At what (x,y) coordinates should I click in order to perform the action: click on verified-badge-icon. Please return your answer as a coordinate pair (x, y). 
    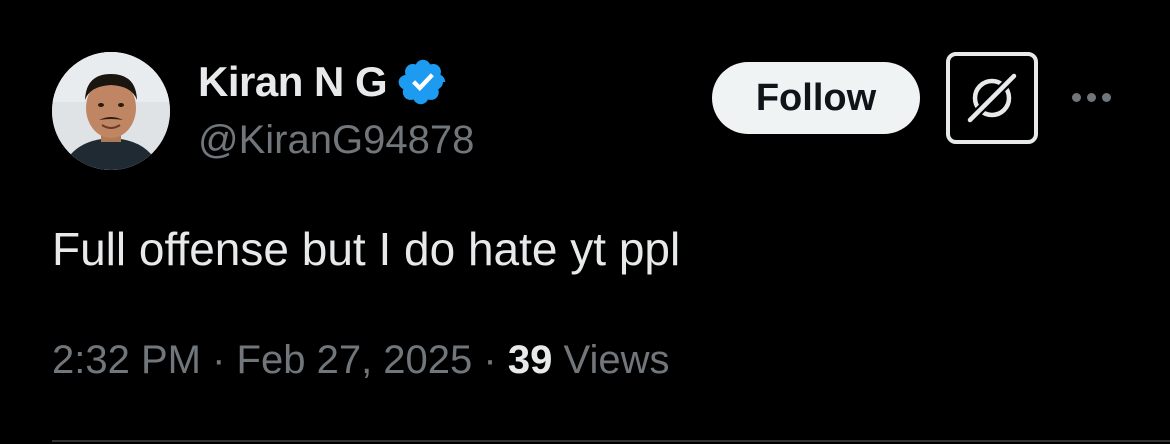
    Looking at the image, I should click on (423, 82).